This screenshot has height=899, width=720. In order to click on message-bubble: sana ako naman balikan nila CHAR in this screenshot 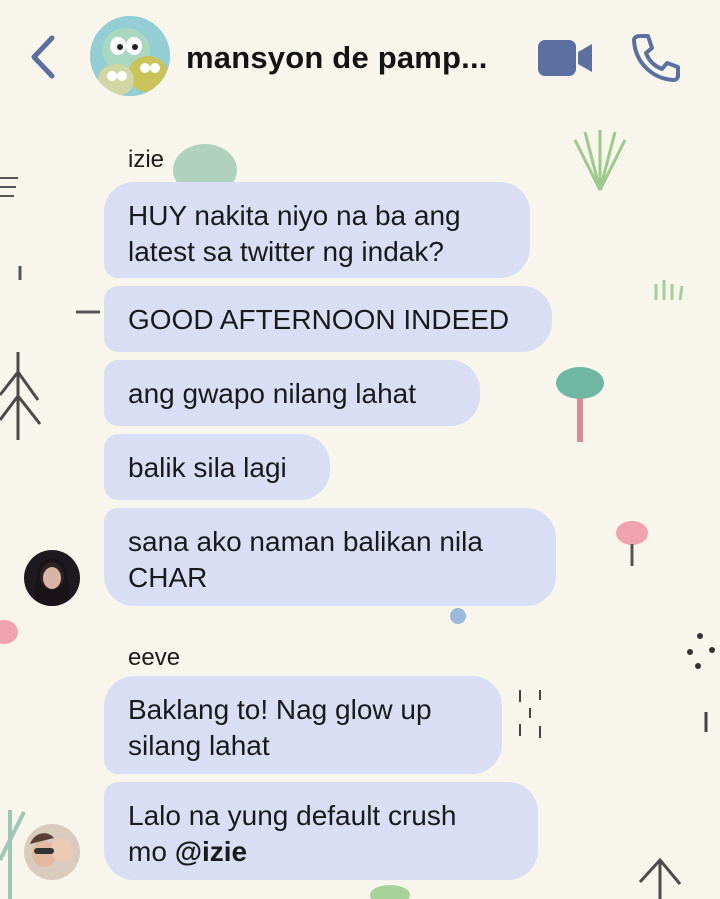, I will do `click(330, 557)`.